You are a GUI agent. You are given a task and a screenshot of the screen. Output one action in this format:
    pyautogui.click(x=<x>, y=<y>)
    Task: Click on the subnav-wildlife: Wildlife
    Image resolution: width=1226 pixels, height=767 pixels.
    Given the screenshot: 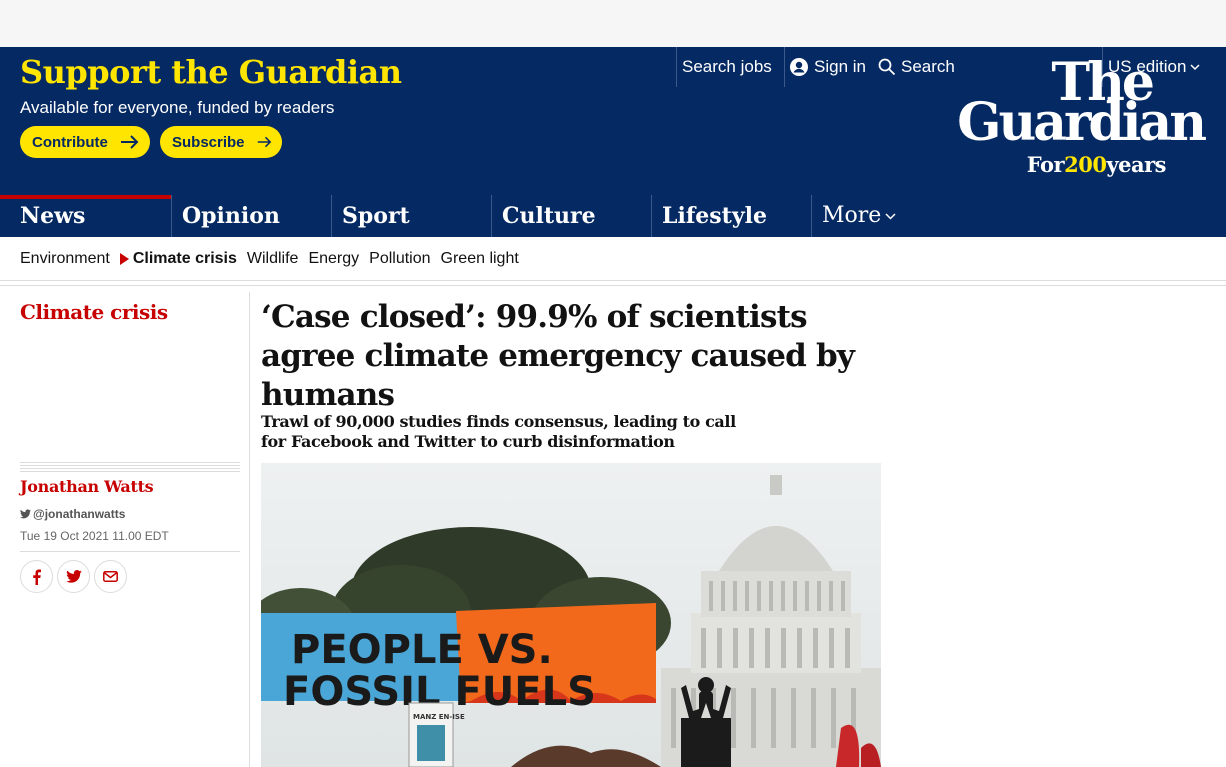 What is the action you would take?
    pyautogui.click(x=273, y=259)
    